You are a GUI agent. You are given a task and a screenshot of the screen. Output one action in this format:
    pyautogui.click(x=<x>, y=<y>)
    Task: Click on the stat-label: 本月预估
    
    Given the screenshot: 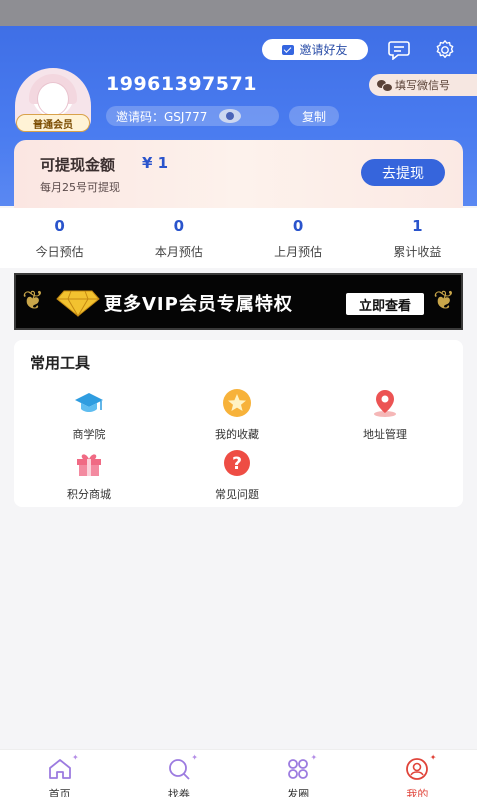 What is the action you would take?
    pyautogui.click(x=178, y=252)
    